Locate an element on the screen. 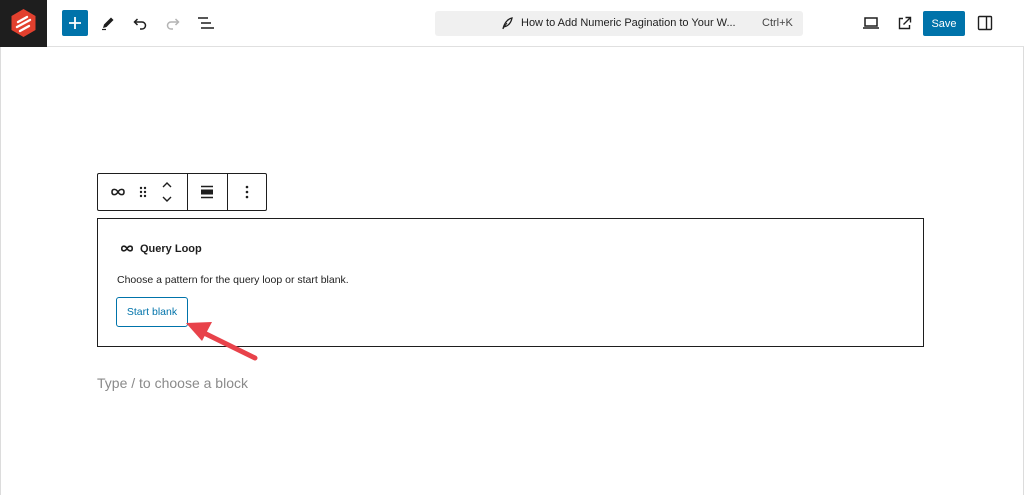  tools-button is located at coordinates (108, 23).